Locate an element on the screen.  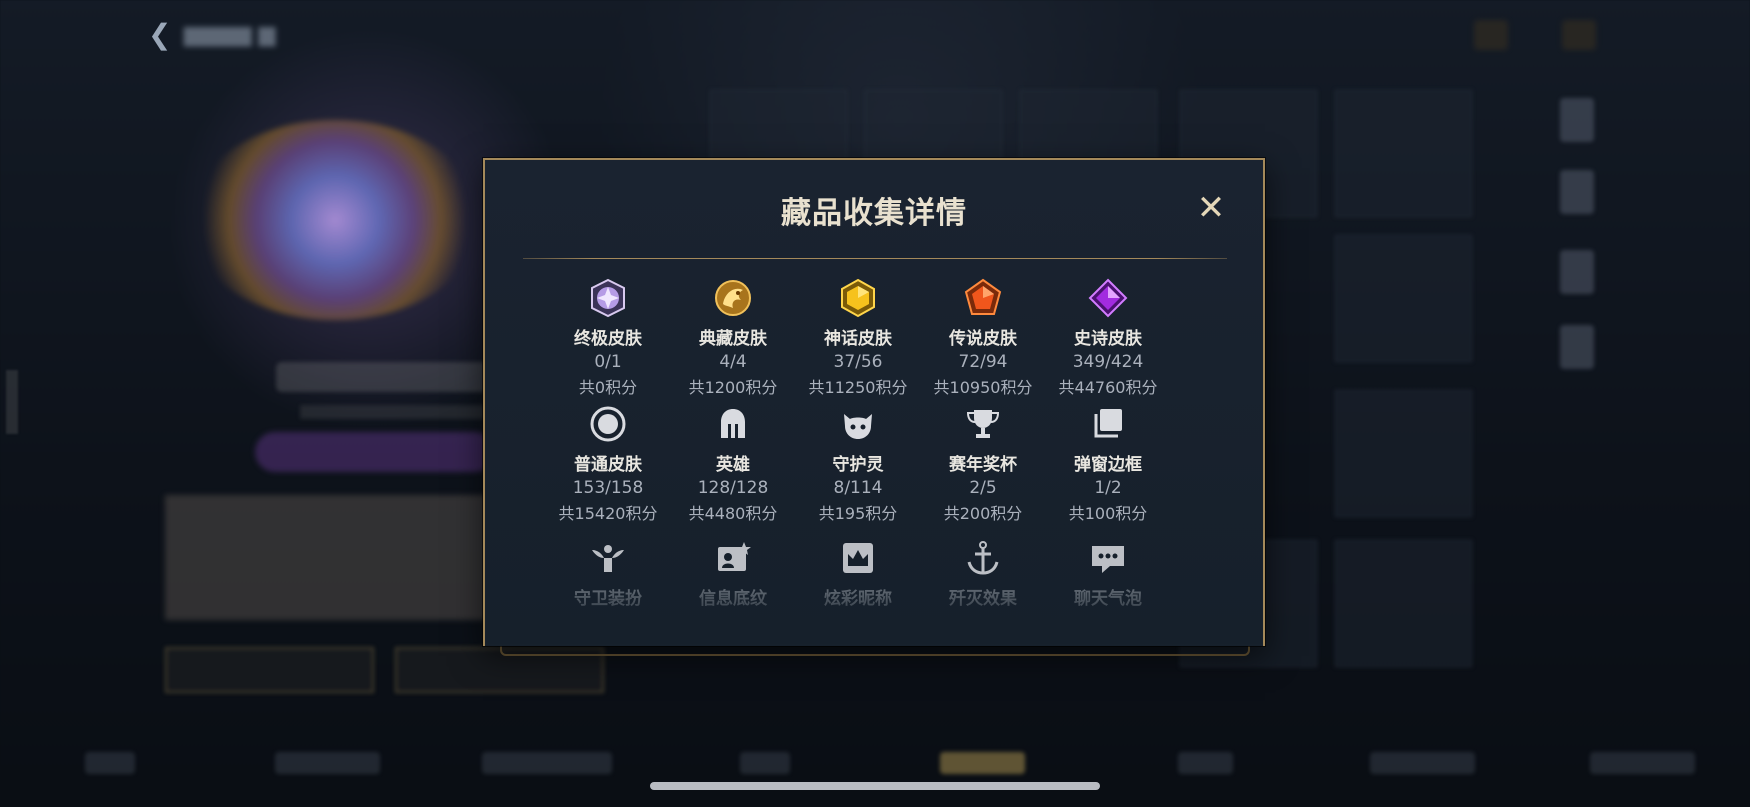
normal-skin-ring-icon is located at coordinates (608, 424).